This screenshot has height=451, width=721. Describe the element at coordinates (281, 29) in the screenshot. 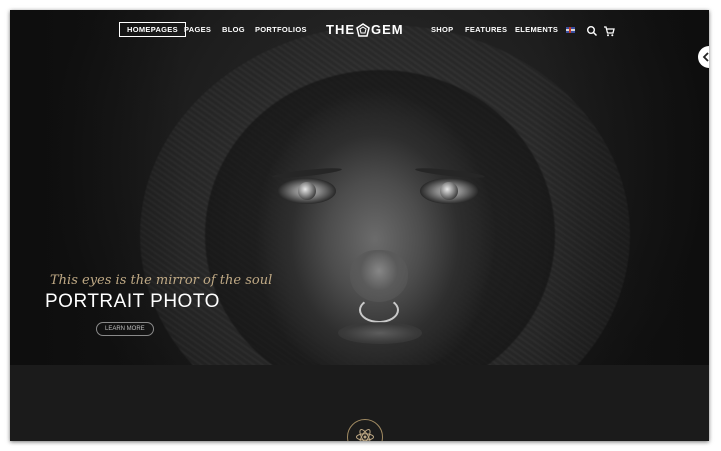

I see `nav-portfolios: PORTFOLIOS` at that location.